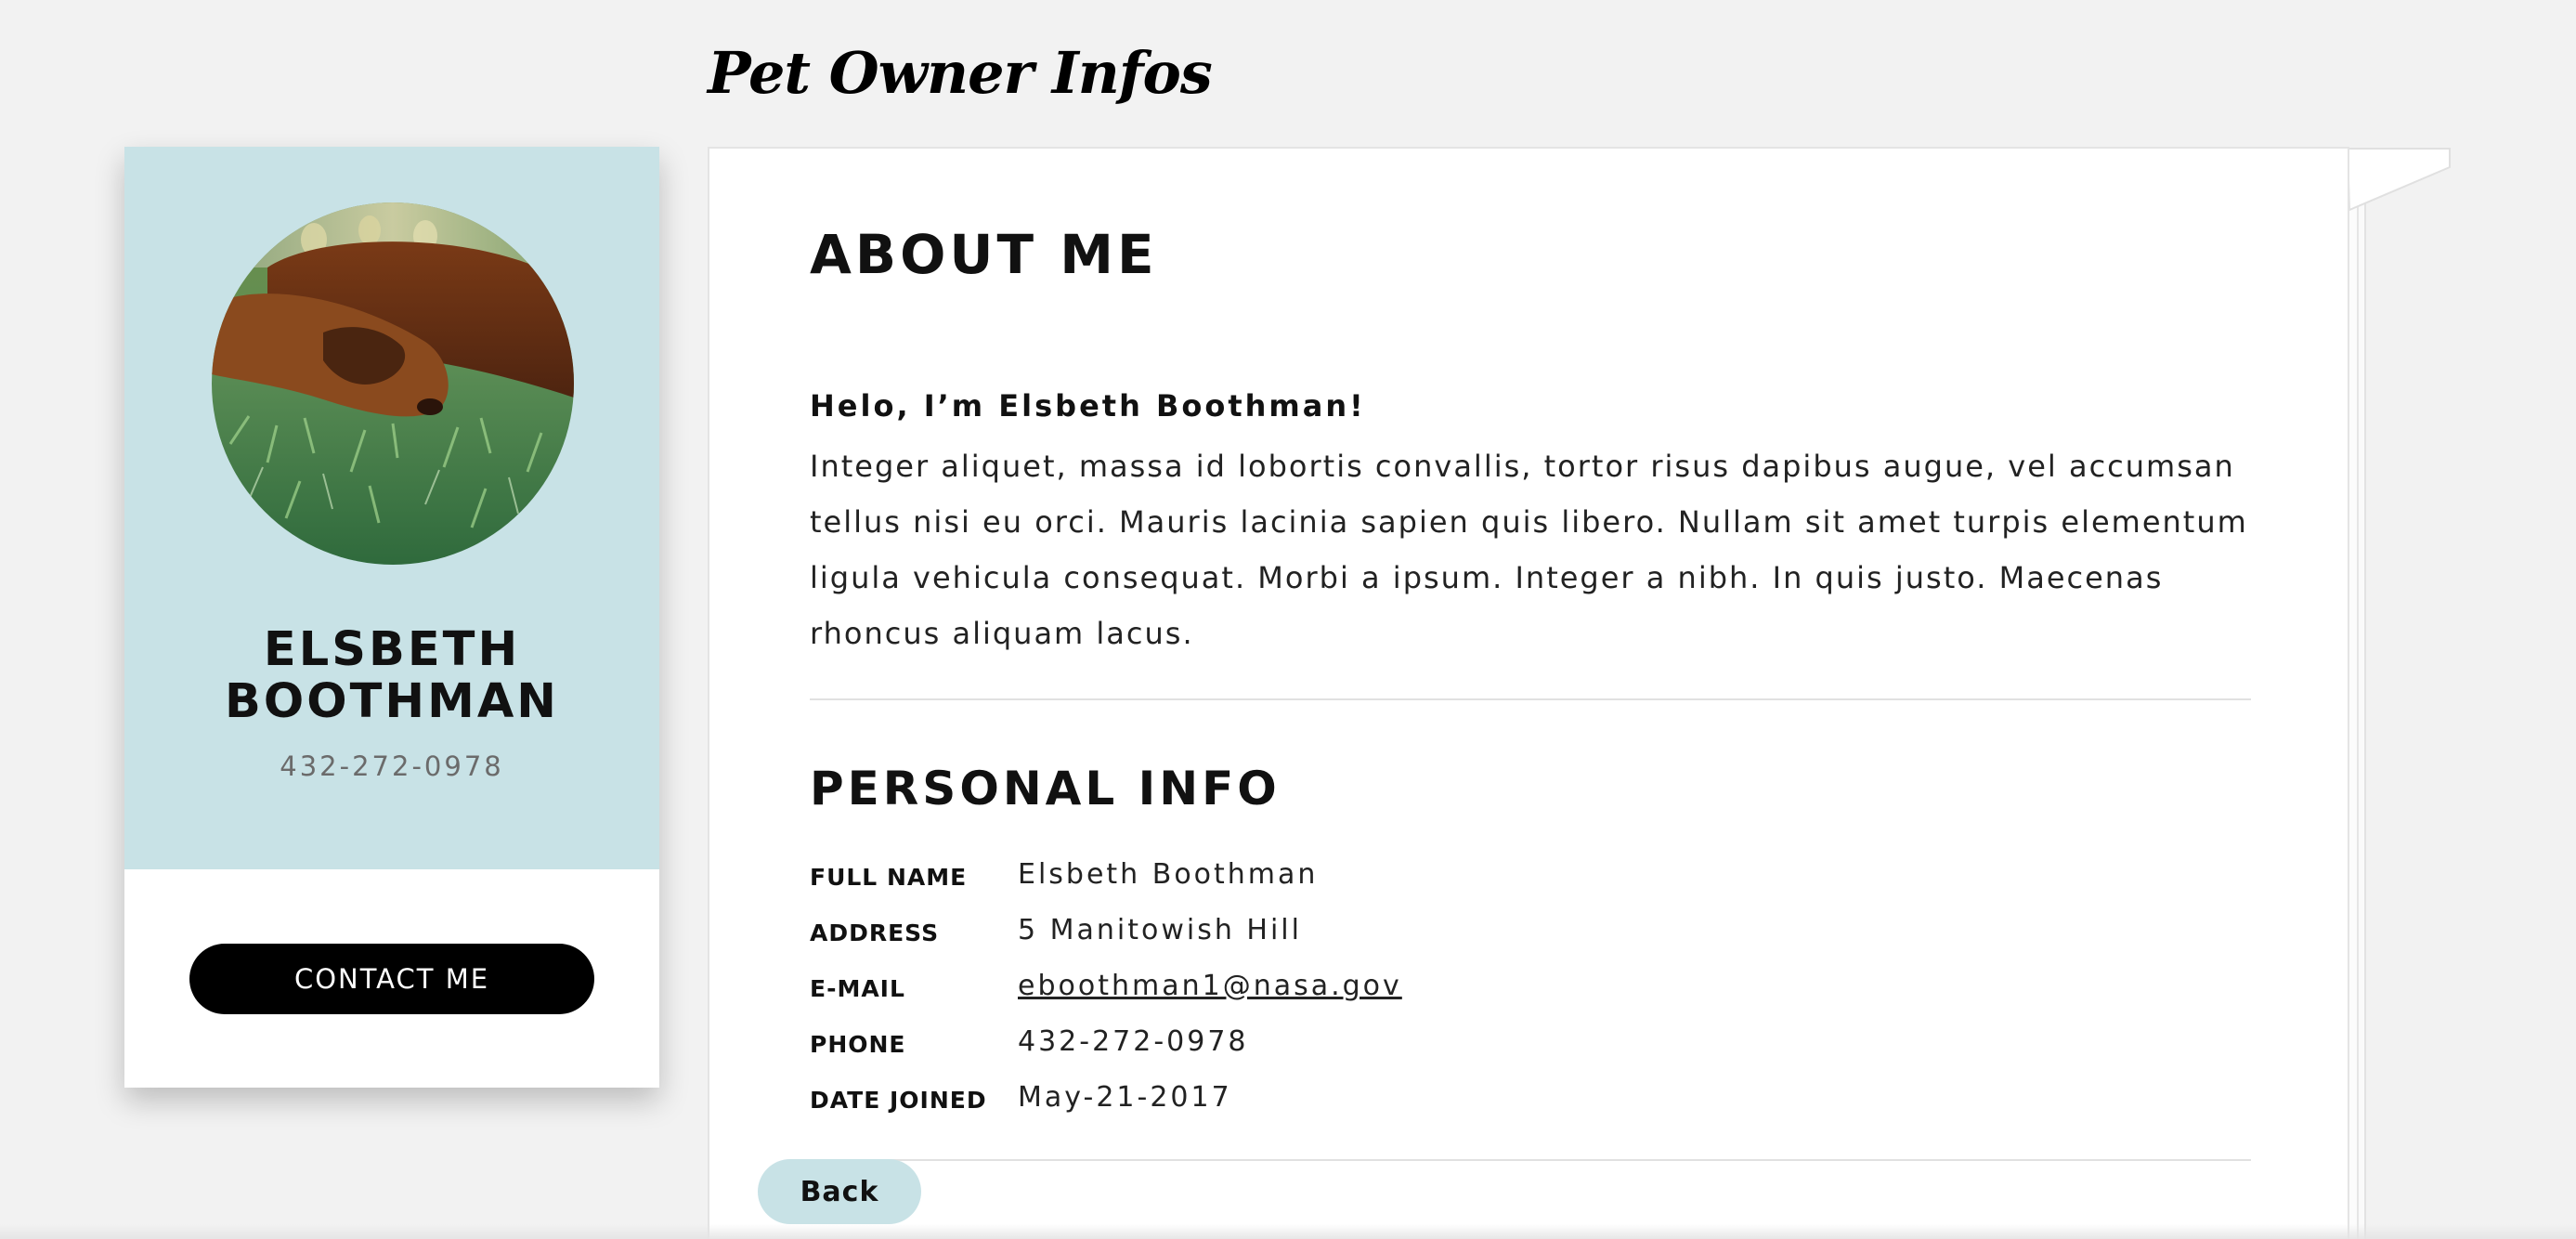  I want to click on profile-name: ELSBETH BOOTHMAN, so click(392, 675).